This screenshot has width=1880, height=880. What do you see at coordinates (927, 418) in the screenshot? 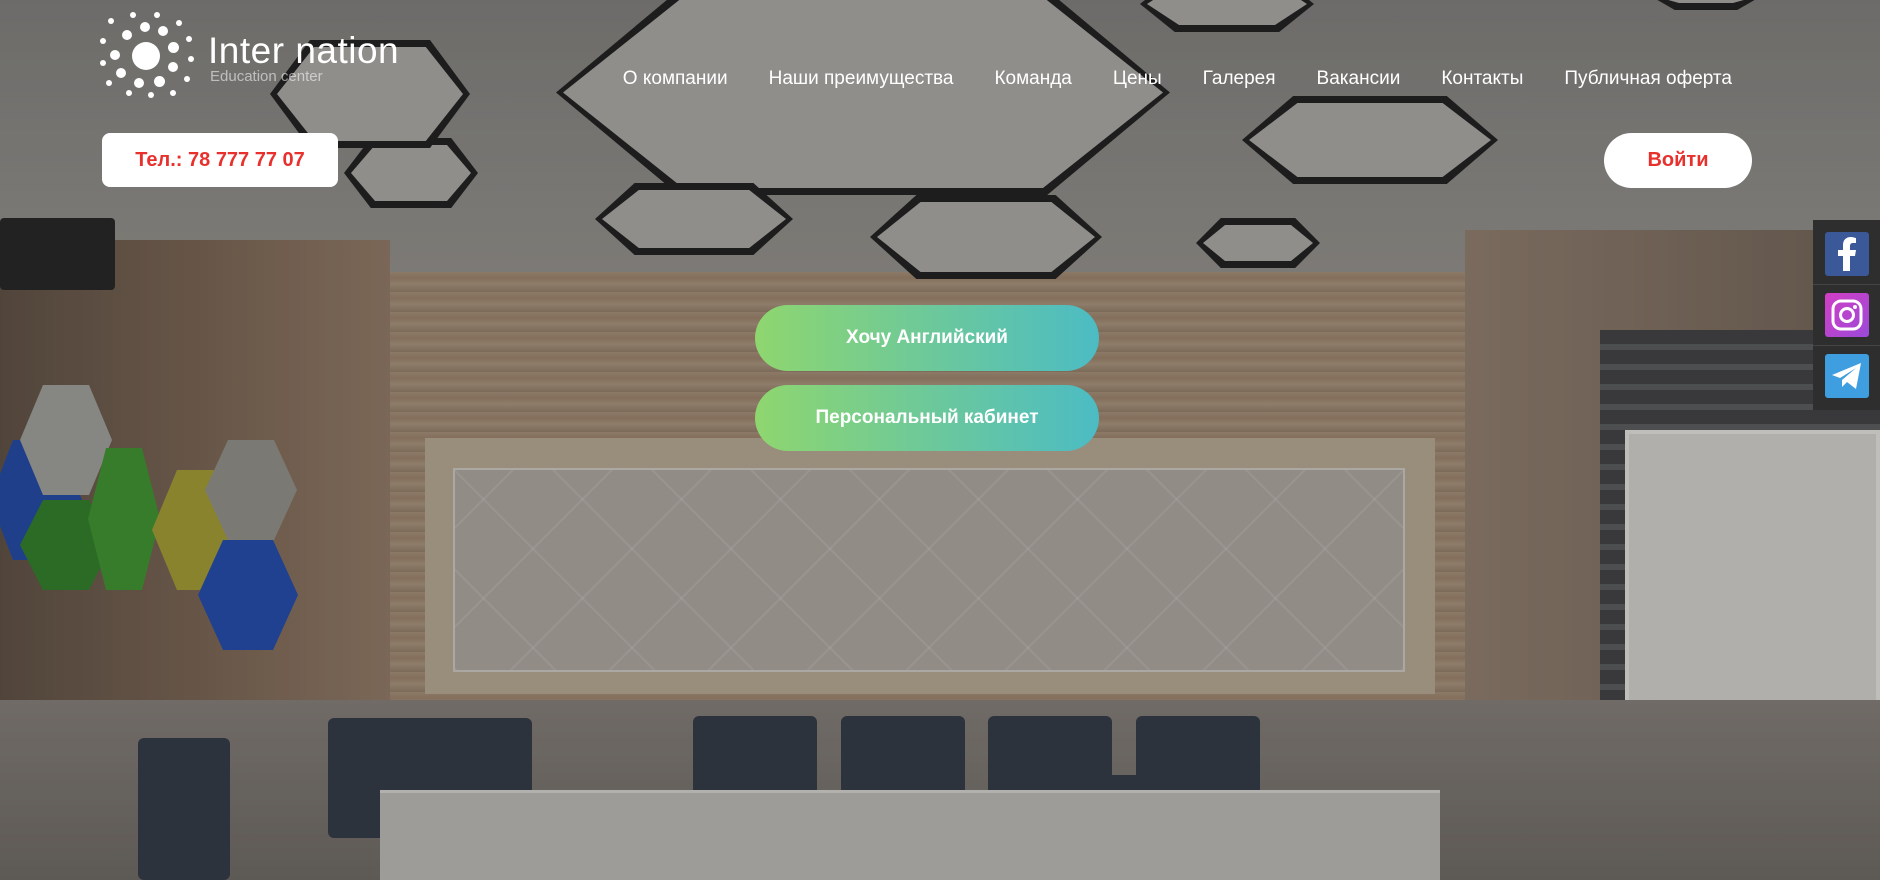
I see `personal-cabinet-button: Персональный кабинет` at bounding box center [927, 418].